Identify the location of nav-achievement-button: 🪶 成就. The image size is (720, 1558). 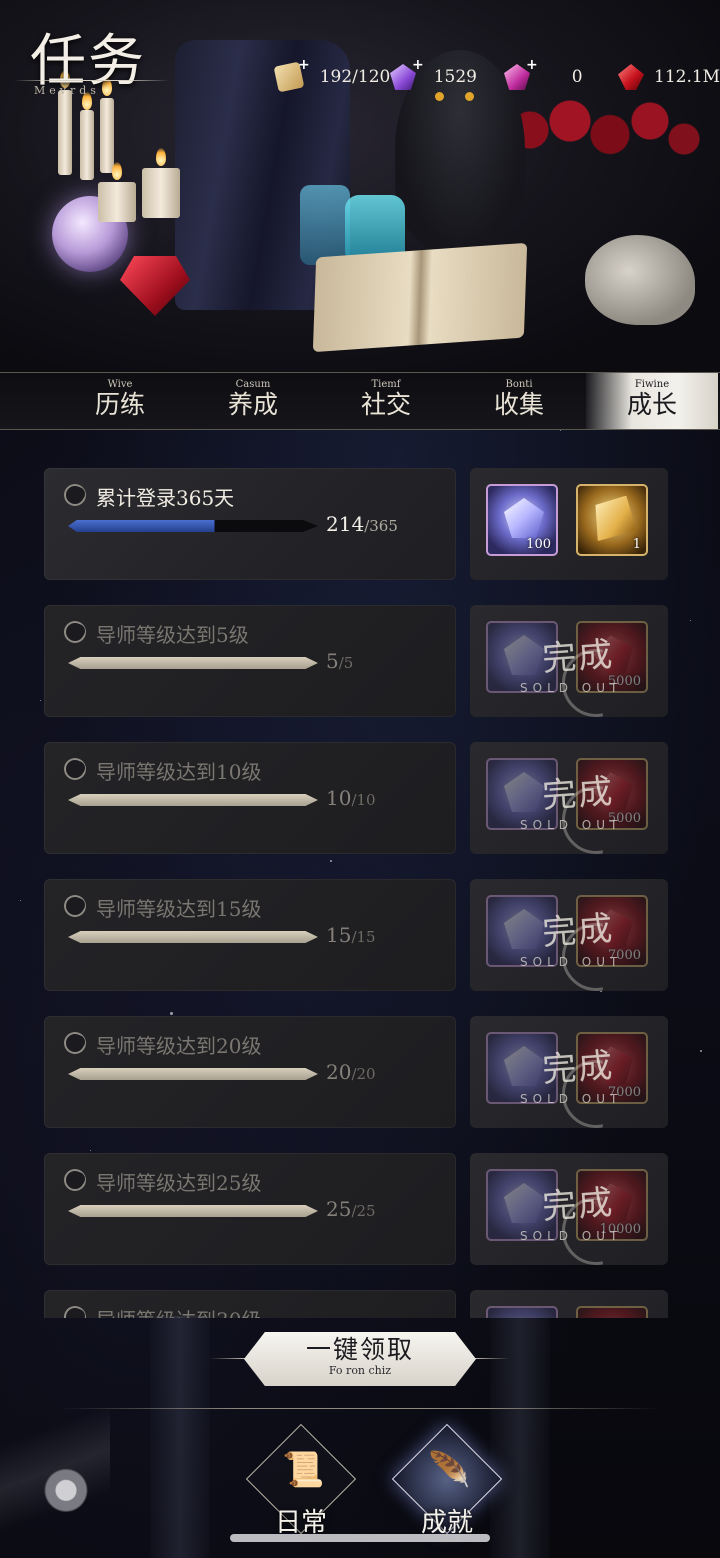
(447, 1481).